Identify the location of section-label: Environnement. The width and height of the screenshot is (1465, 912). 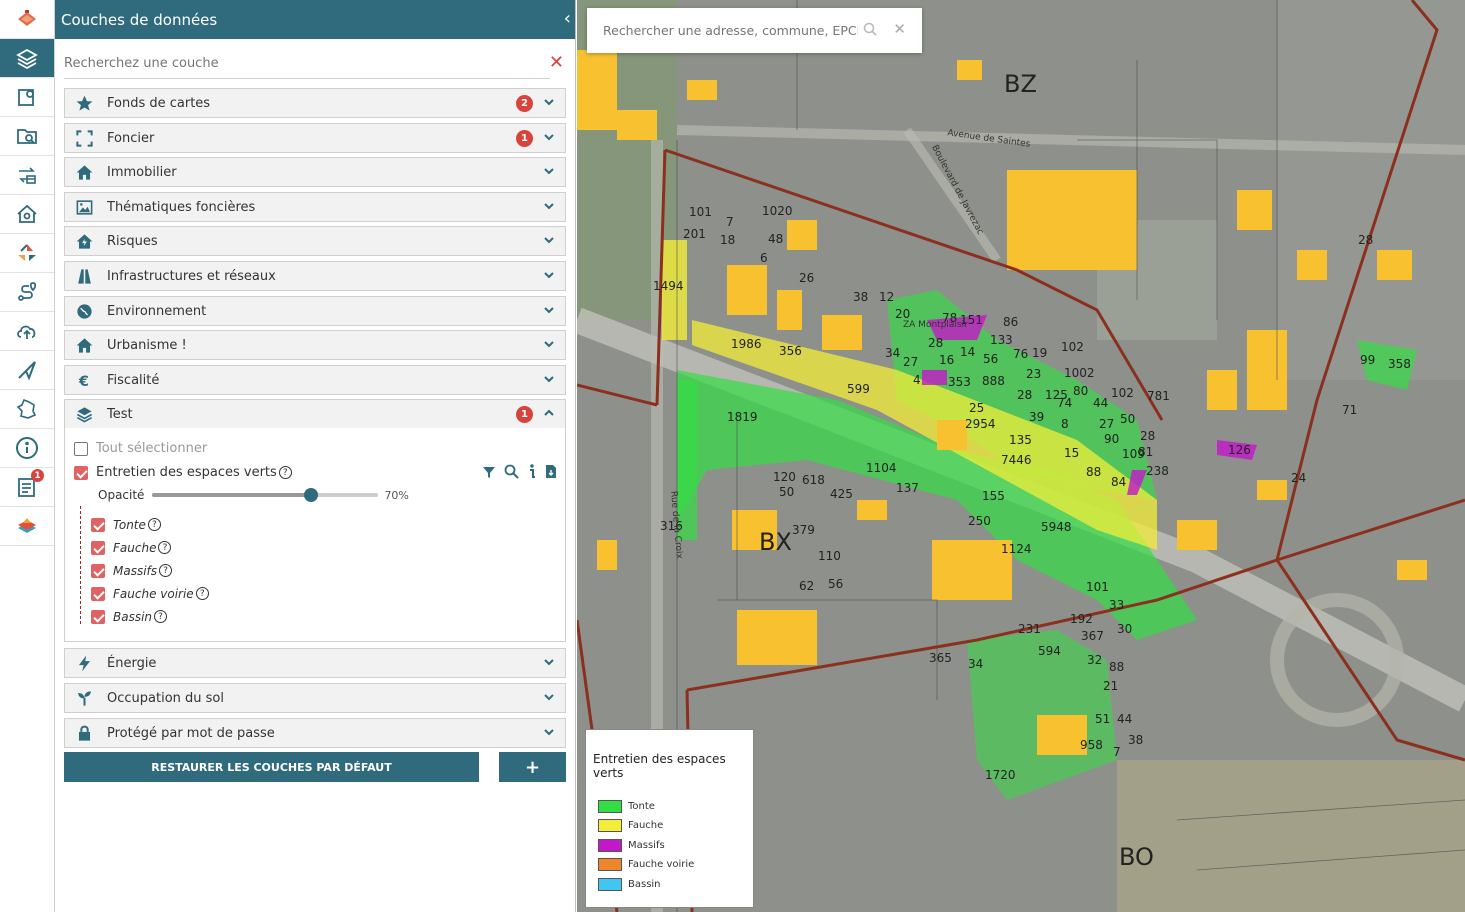
(157, 311).